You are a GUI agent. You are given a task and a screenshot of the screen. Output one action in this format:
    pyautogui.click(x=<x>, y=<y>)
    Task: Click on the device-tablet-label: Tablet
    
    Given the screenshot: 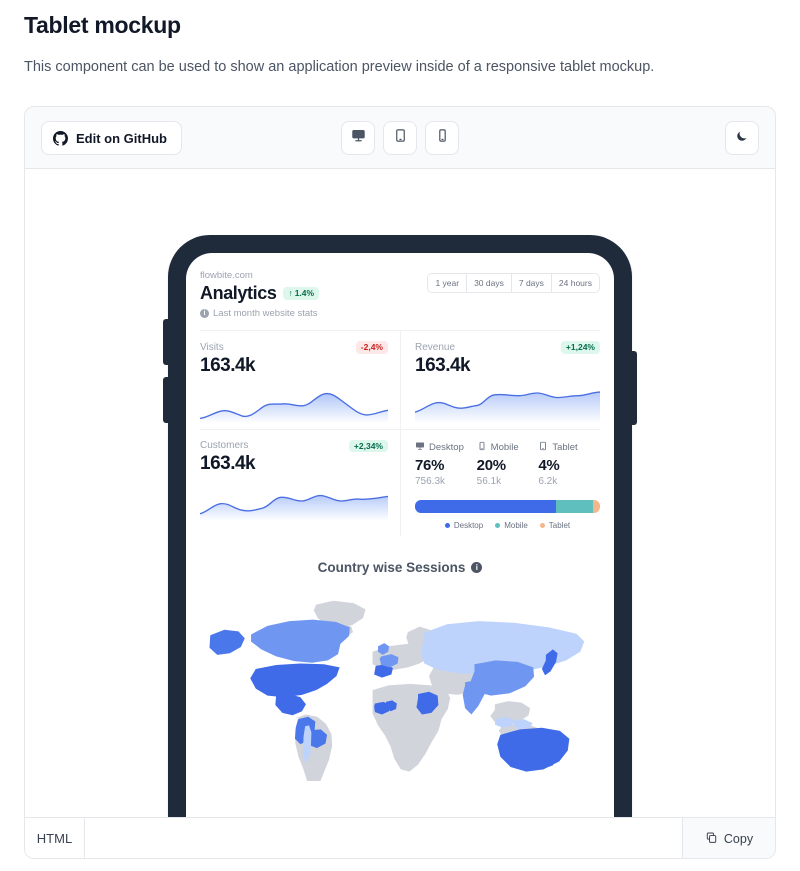 What is the action you would take?
    pyautogui.click(x=565, y=447)
    